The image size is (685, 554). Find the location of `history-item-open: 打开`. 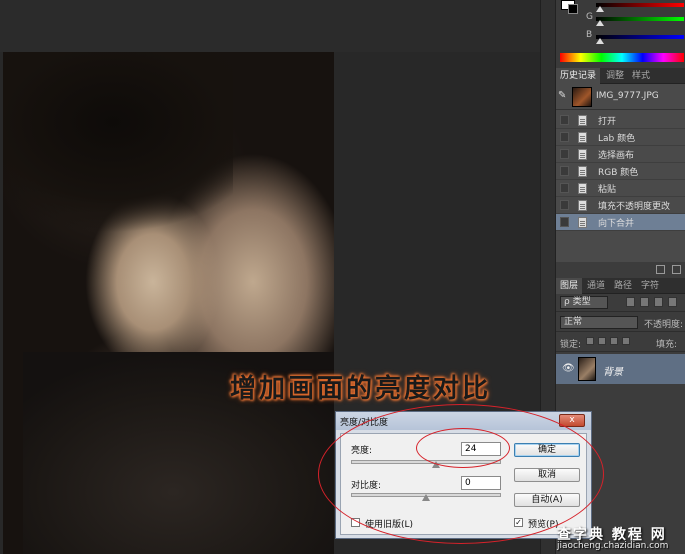

history-item-open: 打开 is located at coordinates (620, 120).